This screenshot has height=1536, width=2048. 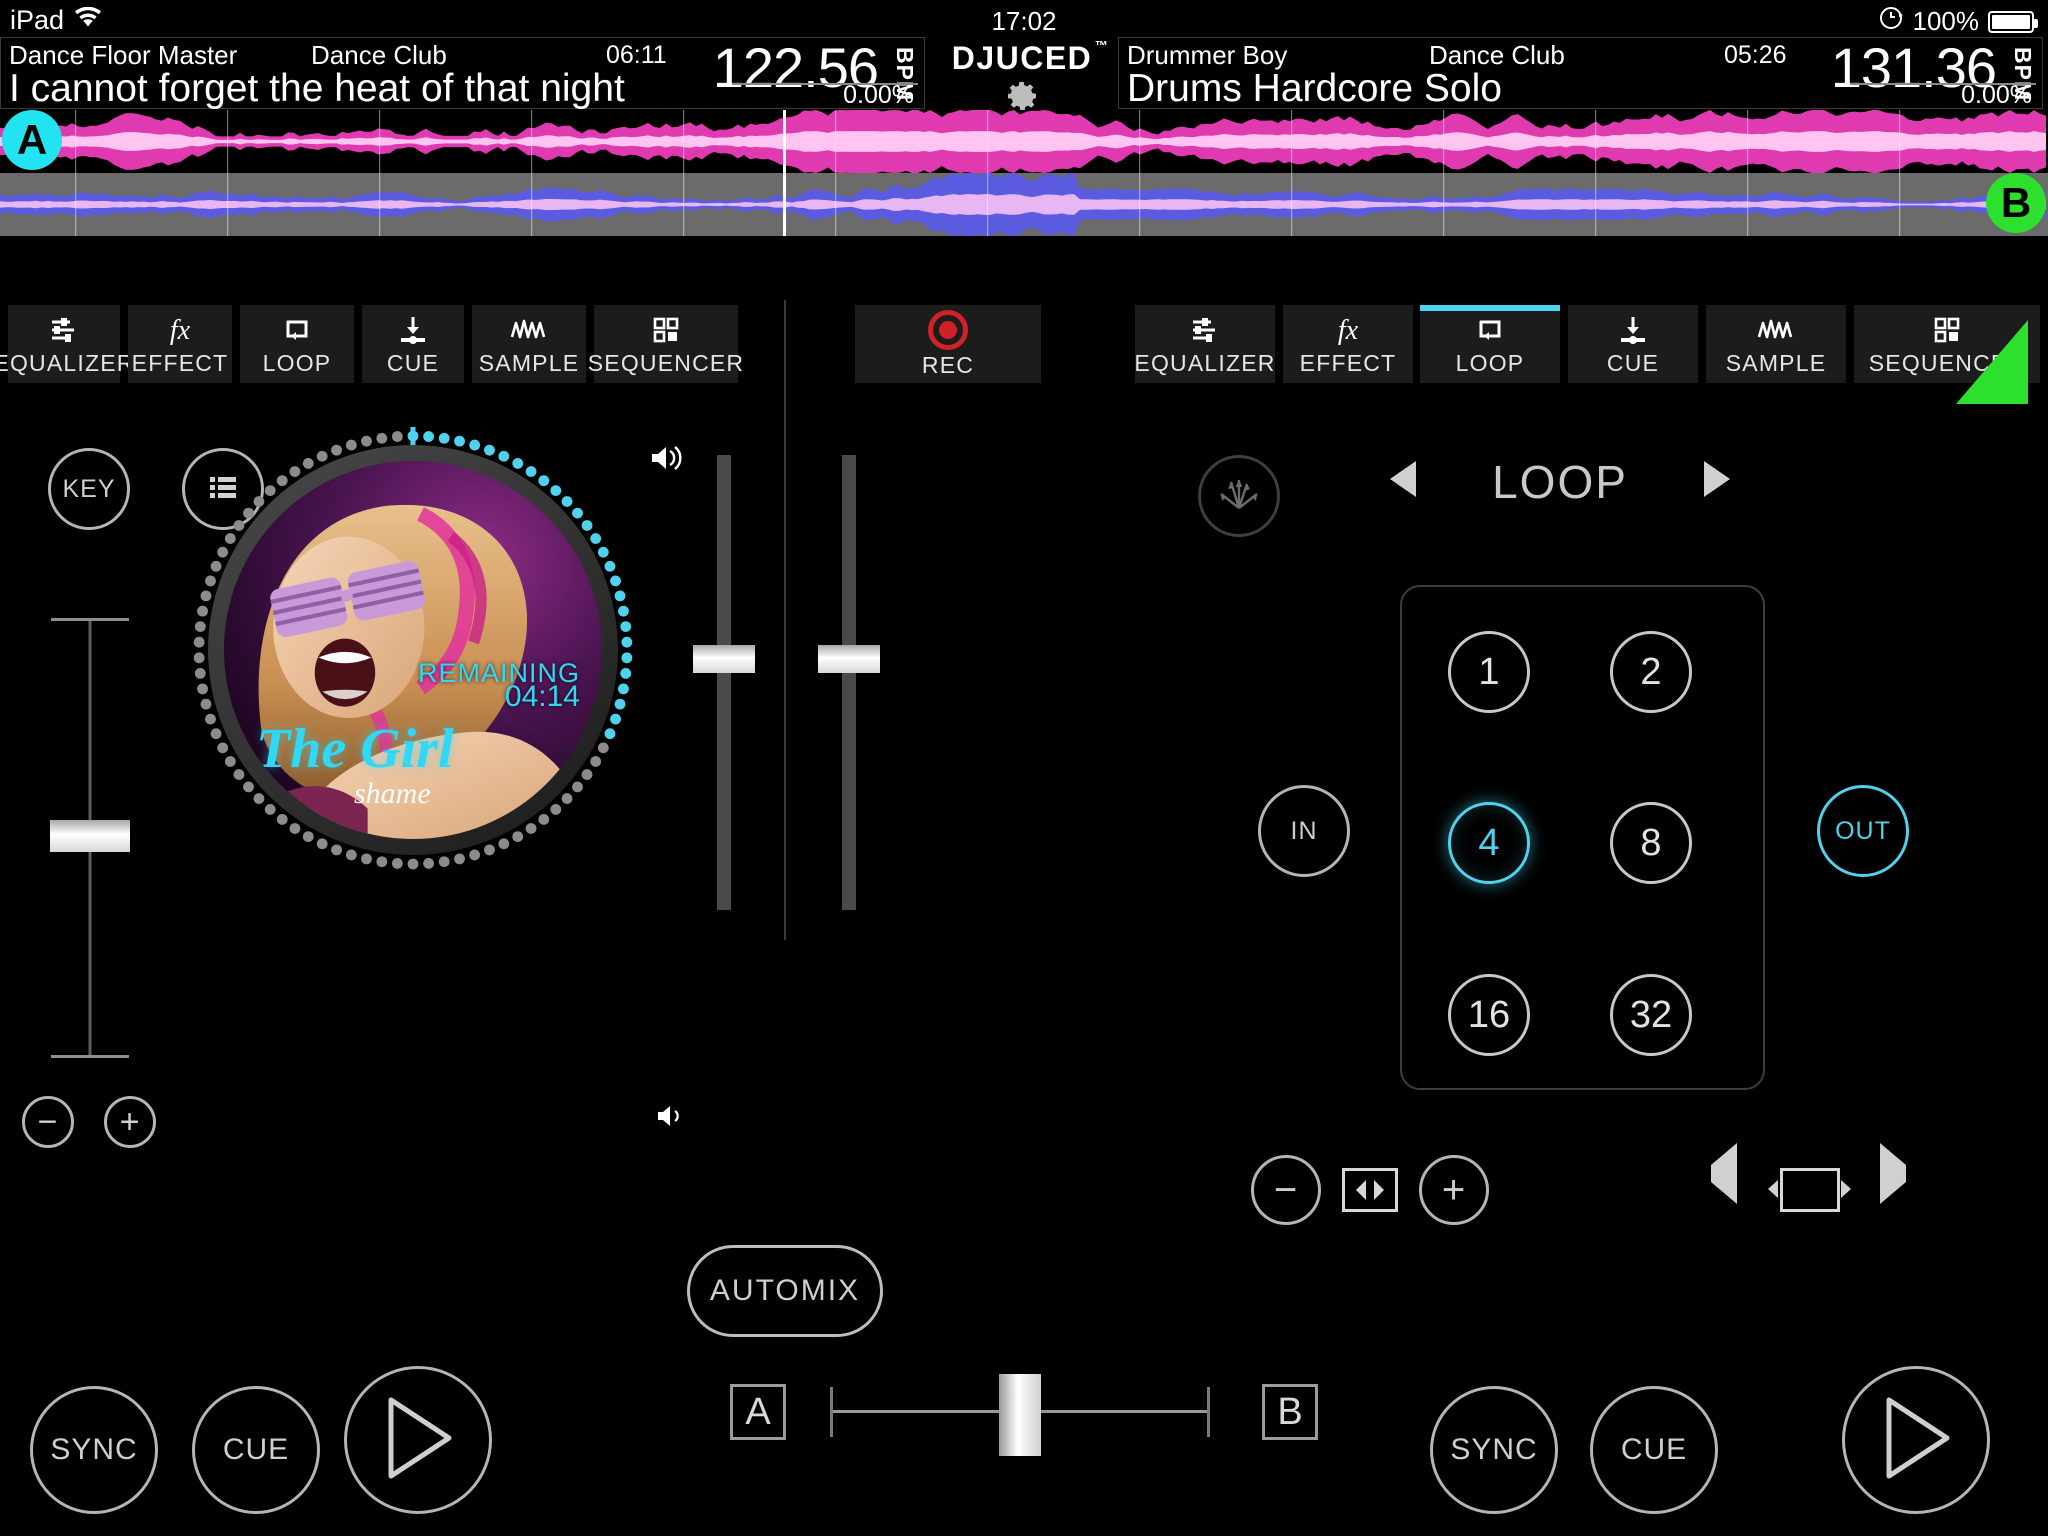 I want to click on fx-icon: fx, so click(x=1348, y=330).